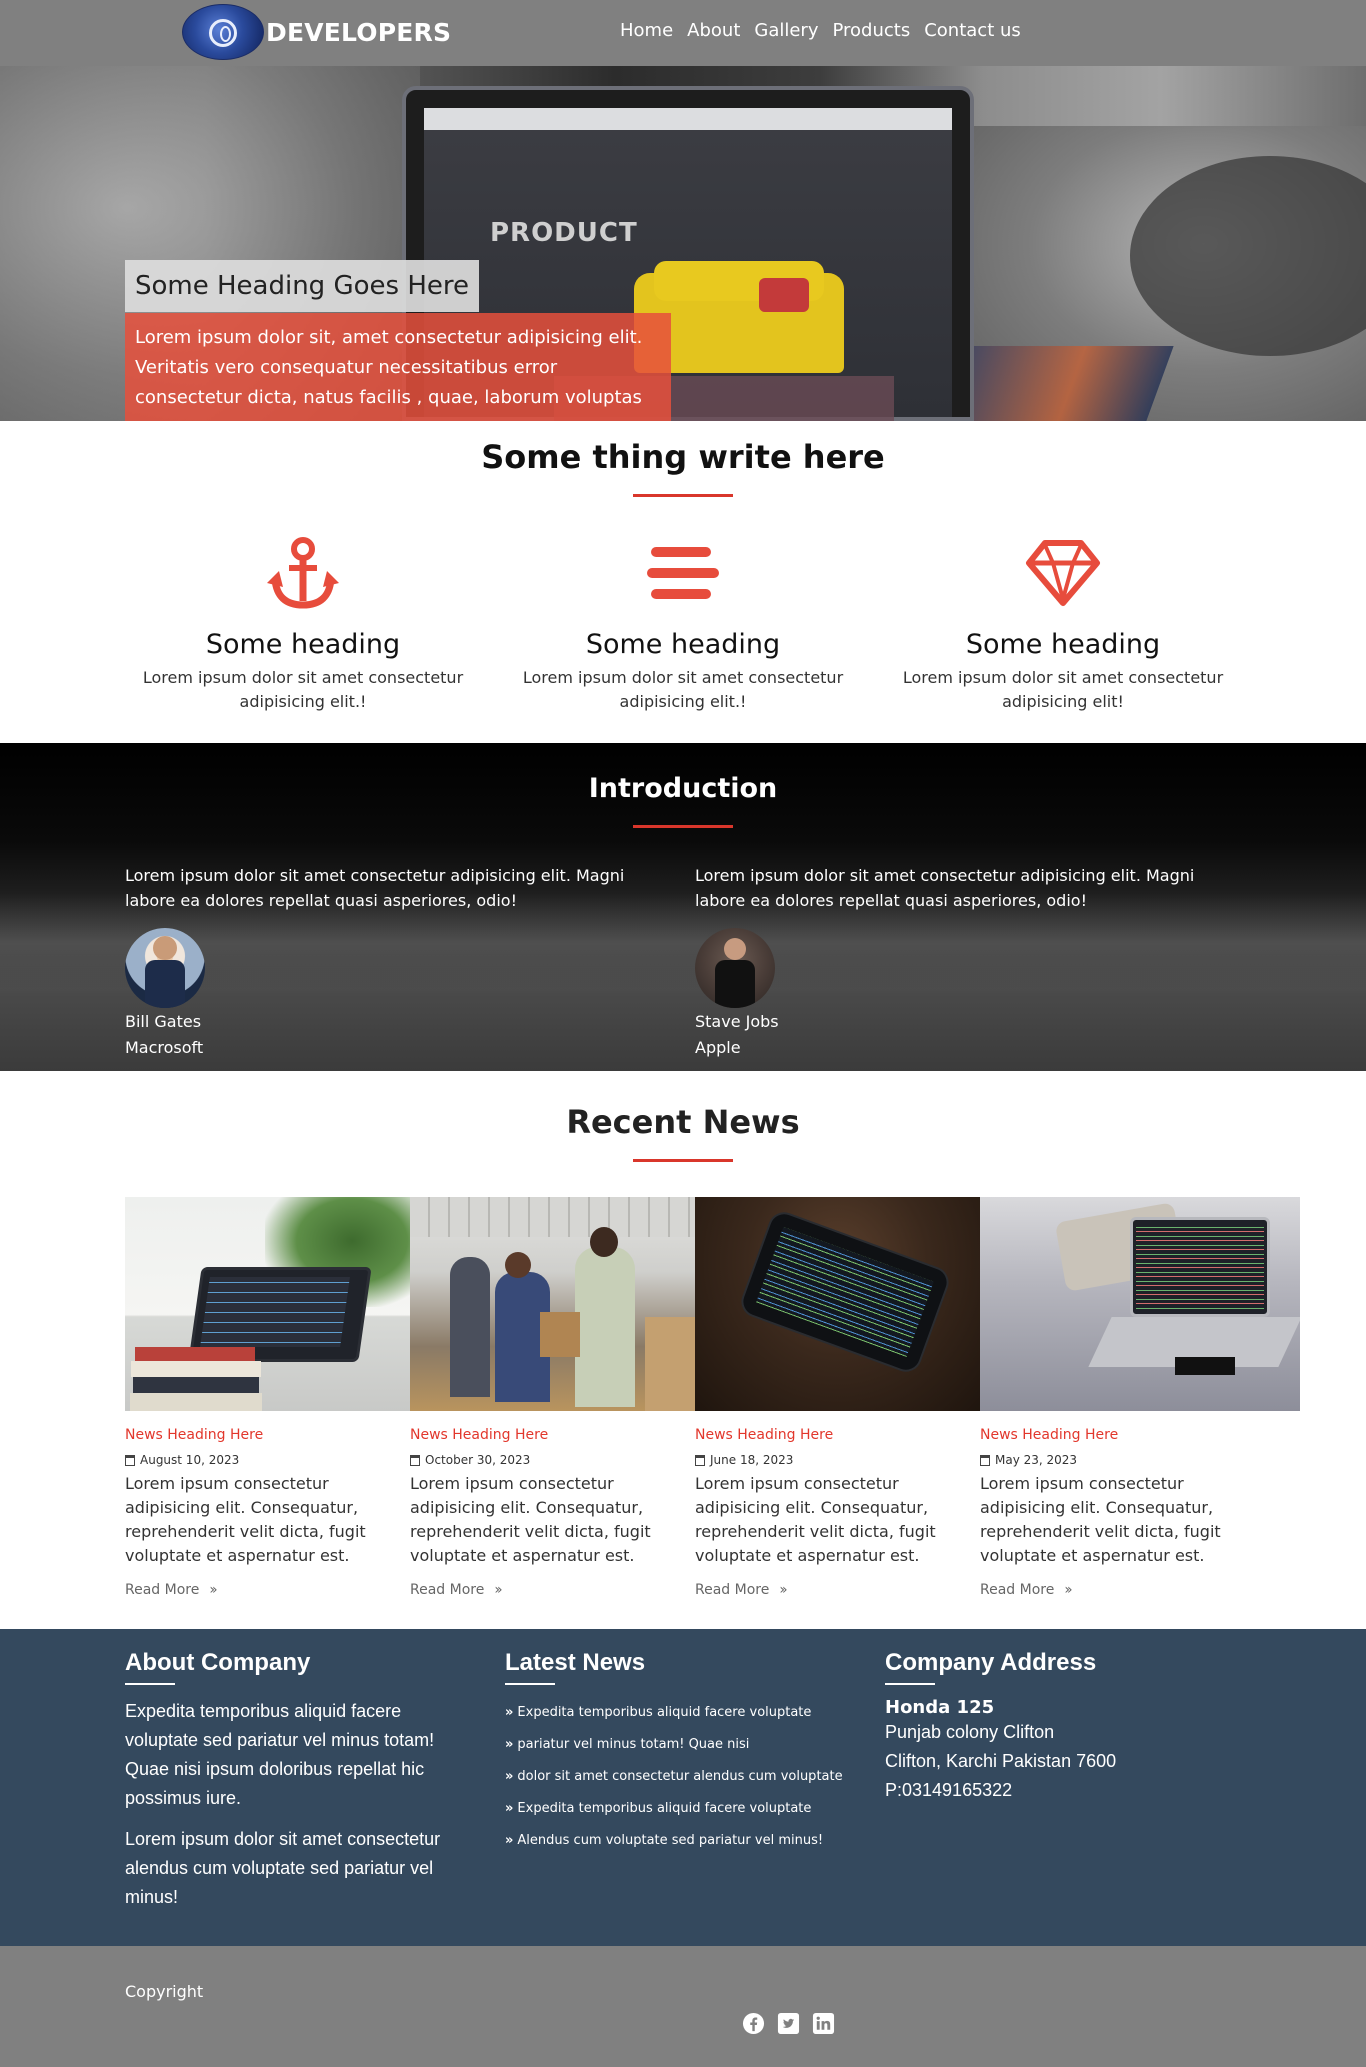 The width and height of the screenshot is (1366, 2067). I want to click on hero-screen-word: PRODUCT, so click(564, 233).